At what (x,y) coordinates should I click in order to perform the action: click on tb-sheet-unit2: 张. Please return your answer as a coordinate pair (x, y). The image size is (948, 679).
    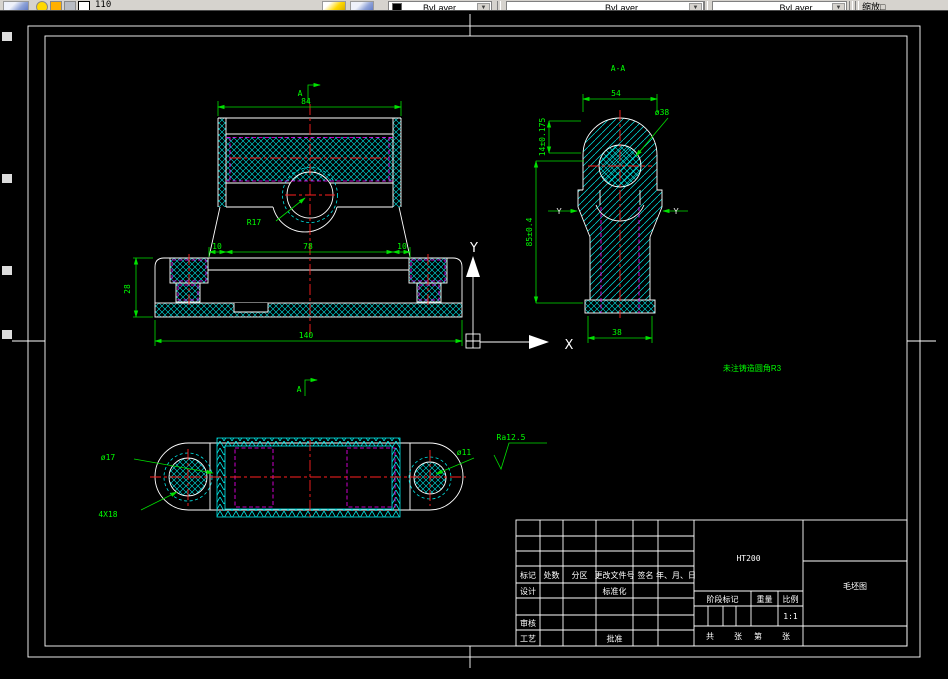
    Looking at the image, I should click on (786, 636).